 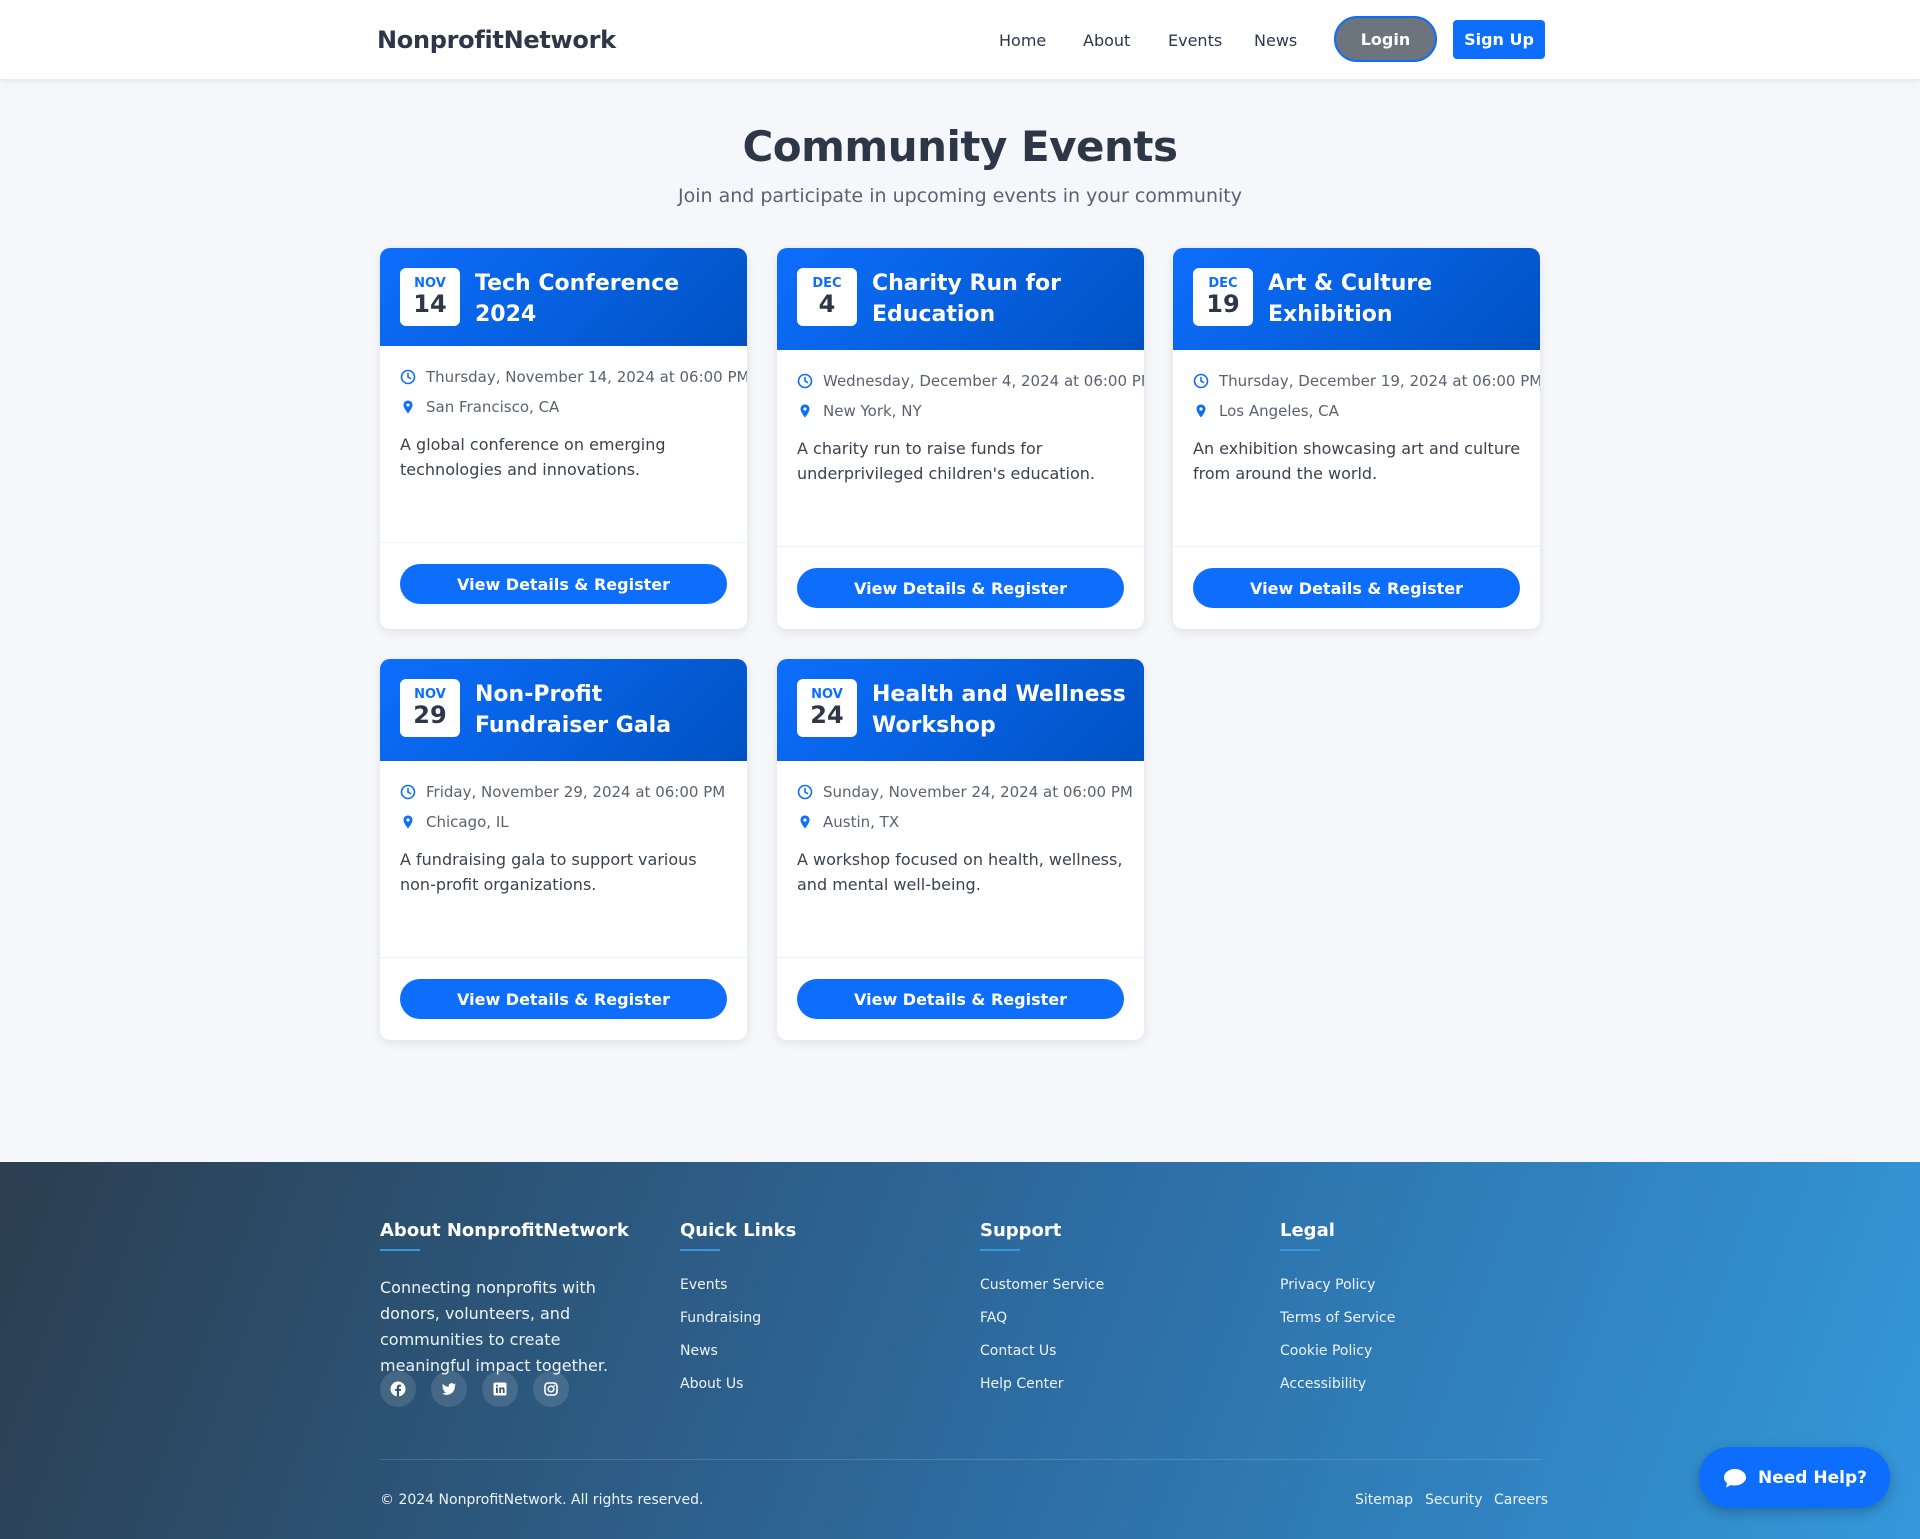 I want to click on need-help-button: Need Help?, so click(x=1794, y=1477).